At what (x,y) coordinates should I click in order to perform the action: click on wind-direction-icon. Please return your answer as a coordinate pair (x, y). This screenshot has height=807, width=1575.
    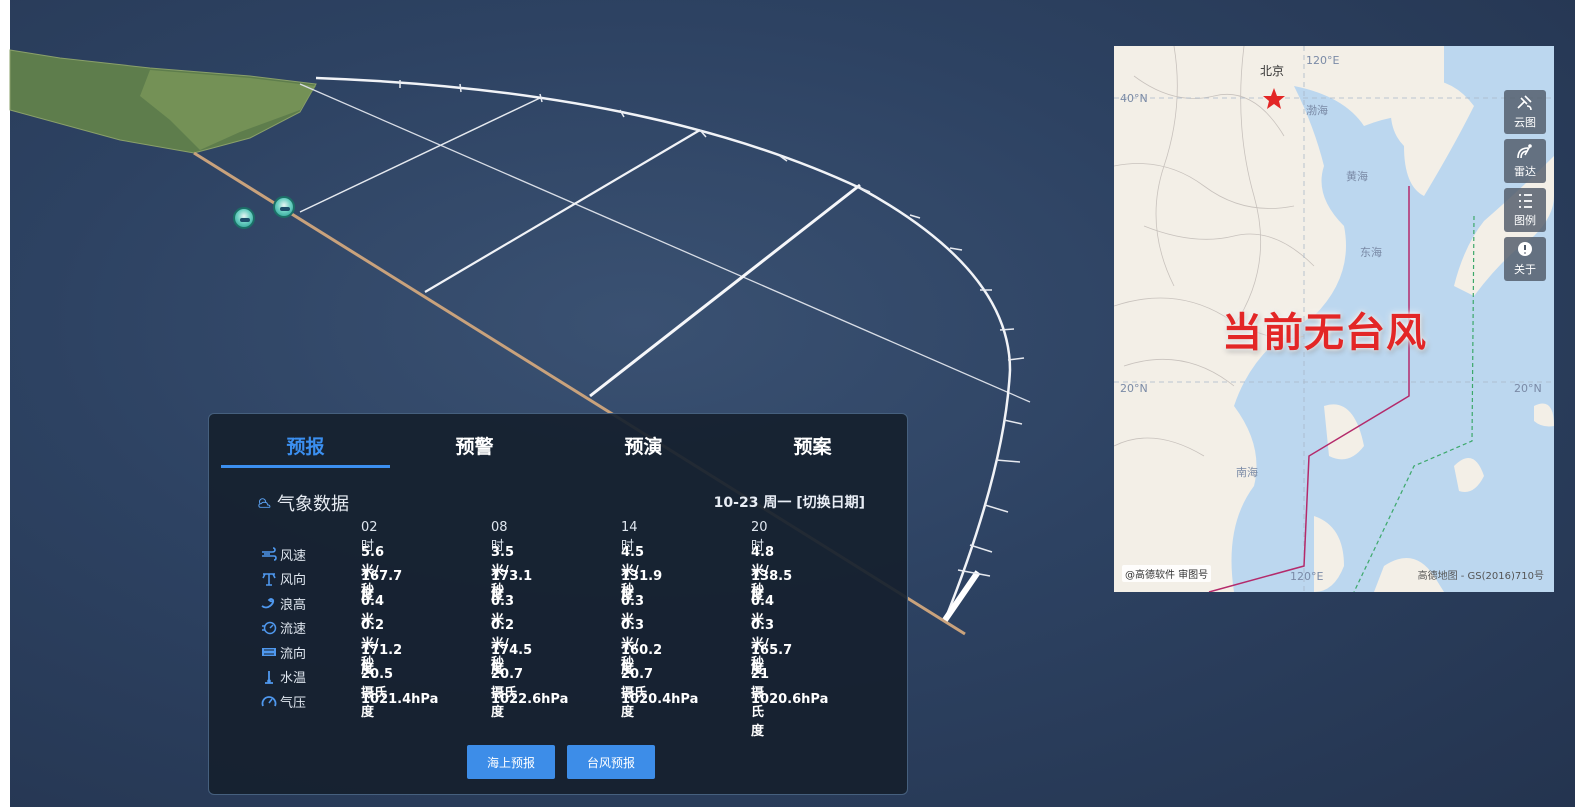
    Looking at the image, I should click on (269, 579).